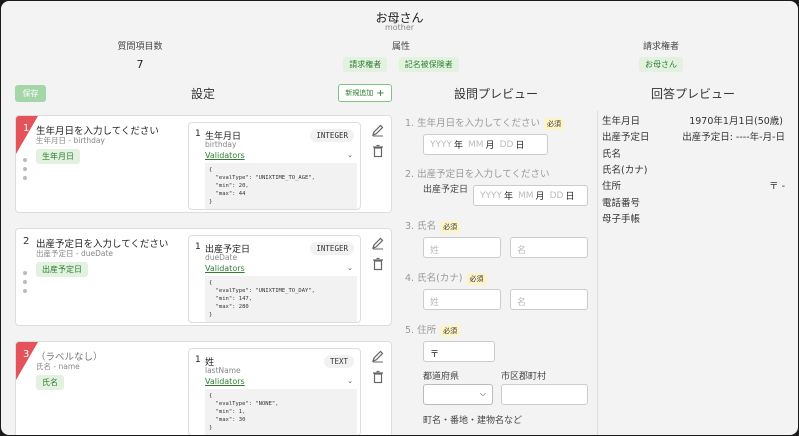  I want to click on stat-label: 属性, so click(400, 47).